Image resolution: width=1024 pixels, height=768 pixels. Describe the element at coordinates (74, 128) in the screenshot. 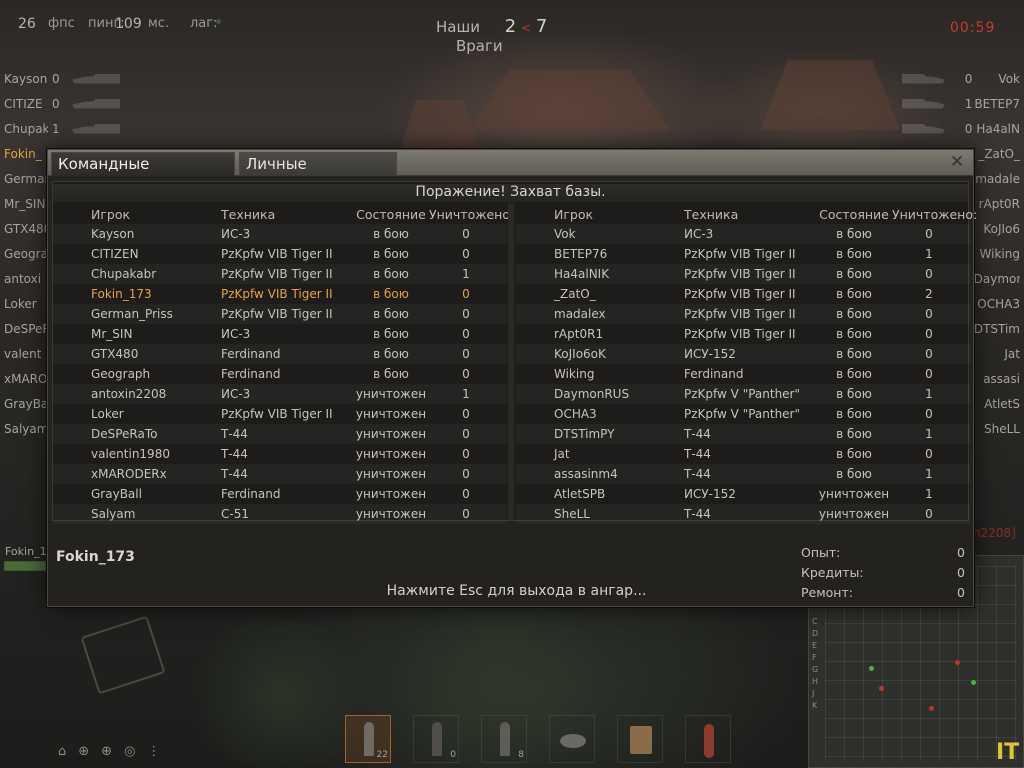

I see `ally-side-row: Chupak 1` at that location.